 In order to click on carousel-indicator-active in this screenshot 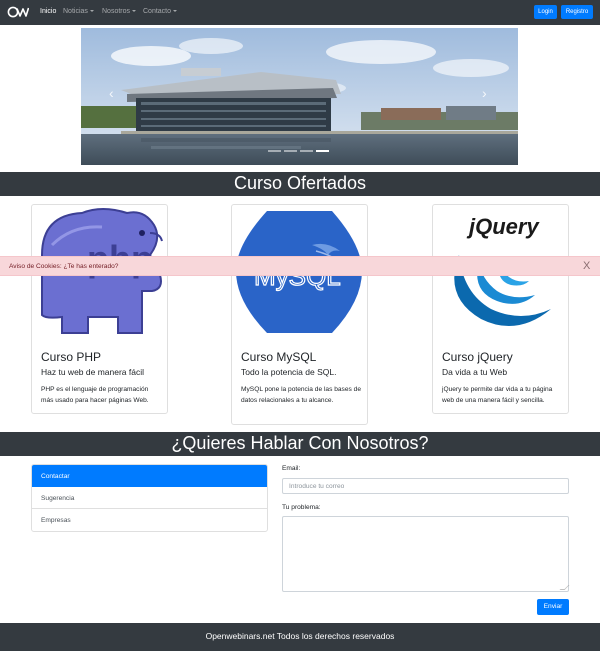, I will do `click(322, 151)`.